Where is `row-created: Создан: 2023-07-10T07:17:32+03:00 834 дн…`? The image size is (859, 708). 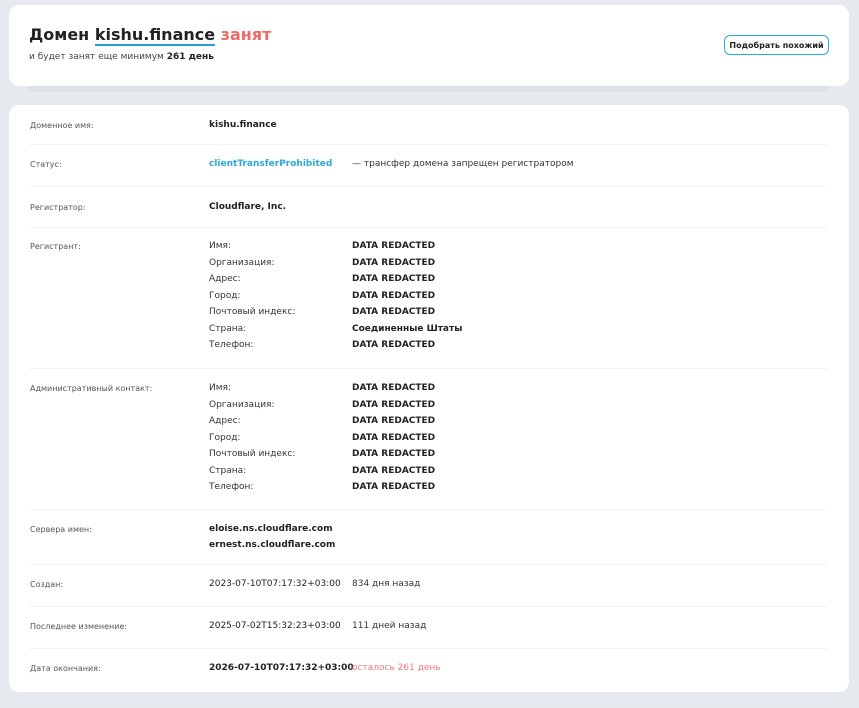 row-created: Создан: 2023-07-10T07:17:32+03:00 834 дн… is located at coordinates (429, 586).